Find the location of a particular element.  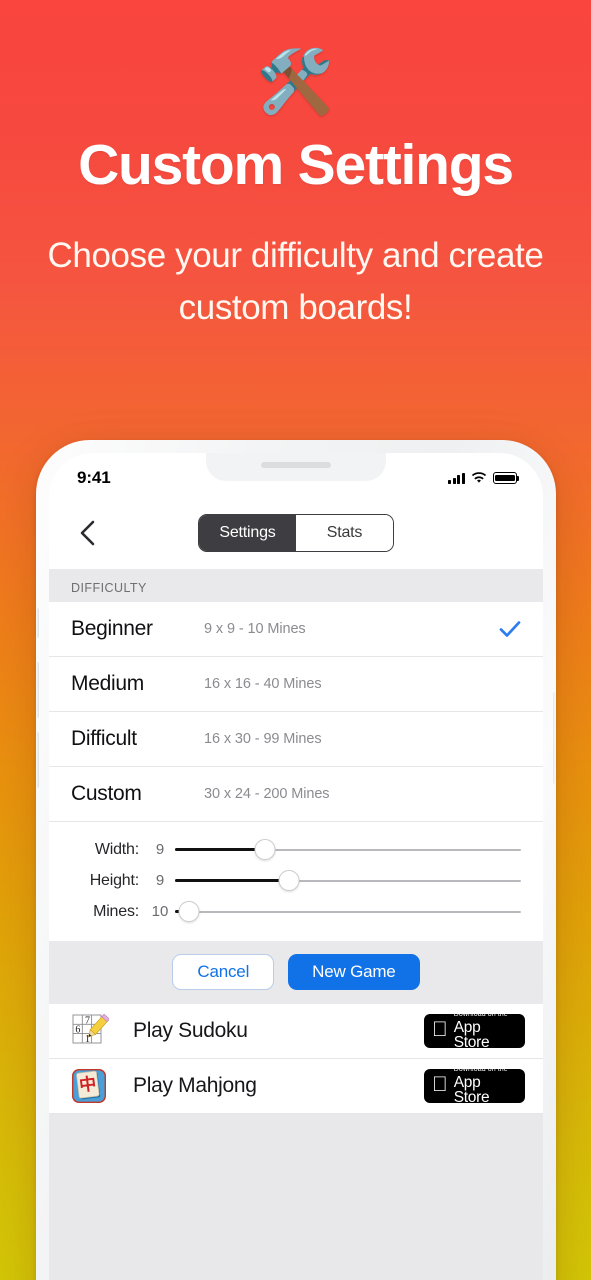

difficulty-row-beginner: Beginner 9 x 9 - 10 Mines is located at coordinates (296, 629).